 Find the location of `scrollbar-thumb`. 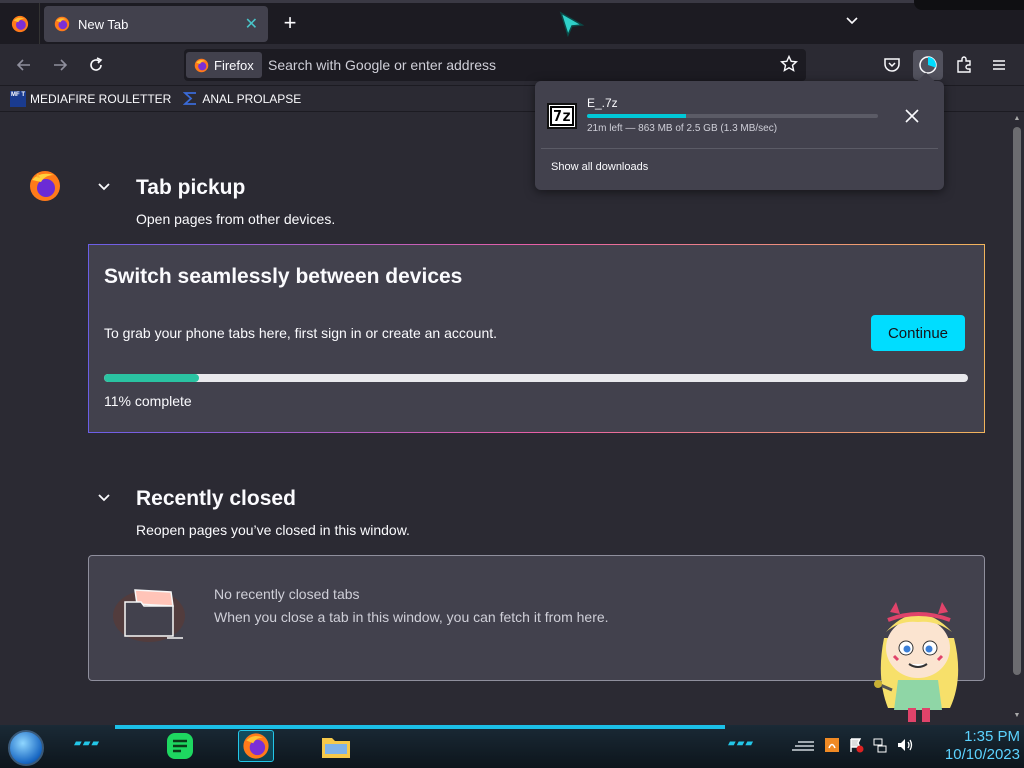

scrollbar-thumb is located at coordinates (1017, 401).